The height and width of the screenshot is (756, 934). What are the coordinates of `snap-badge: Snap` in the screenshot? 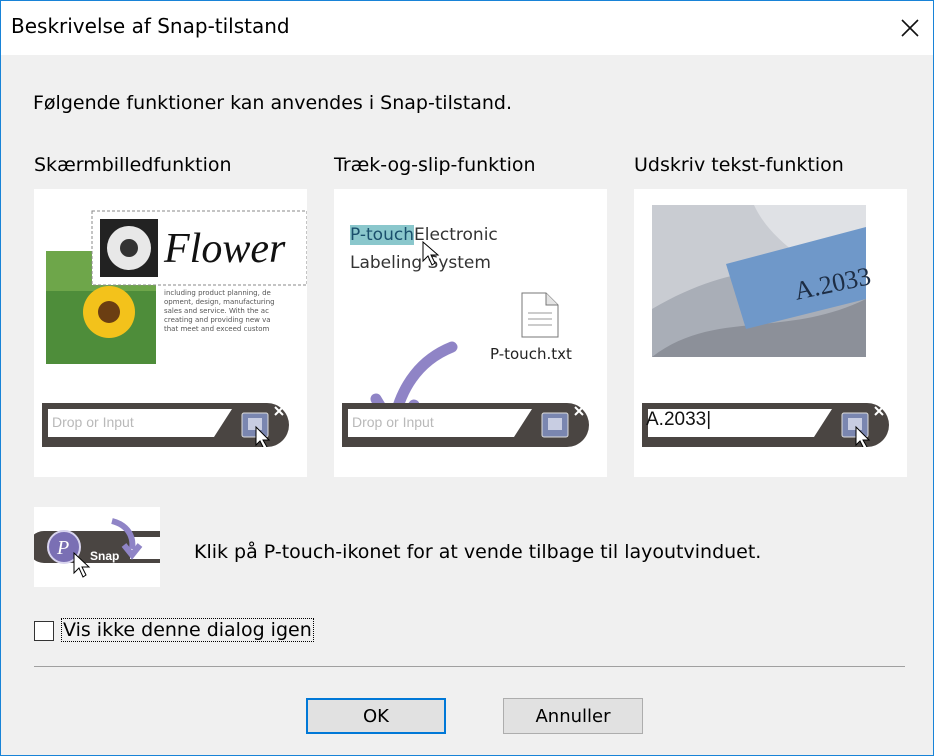 It's located at (105, 556).